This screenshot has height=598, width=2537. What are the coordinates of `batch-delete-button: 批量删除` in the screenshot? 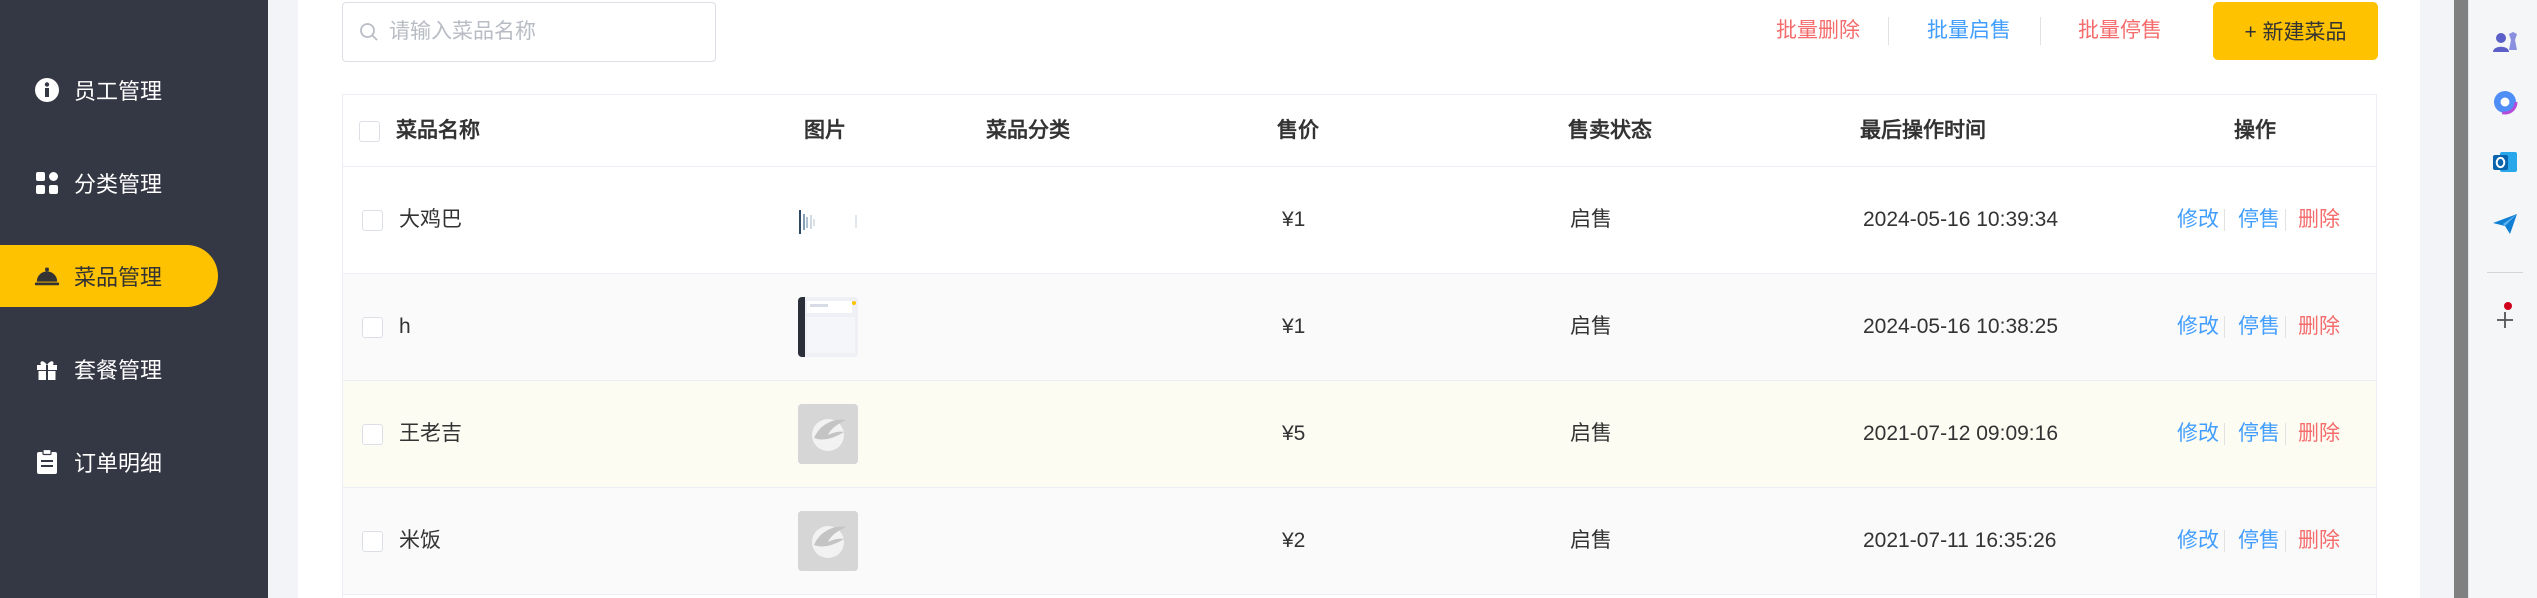 It's located at (1818, 31).